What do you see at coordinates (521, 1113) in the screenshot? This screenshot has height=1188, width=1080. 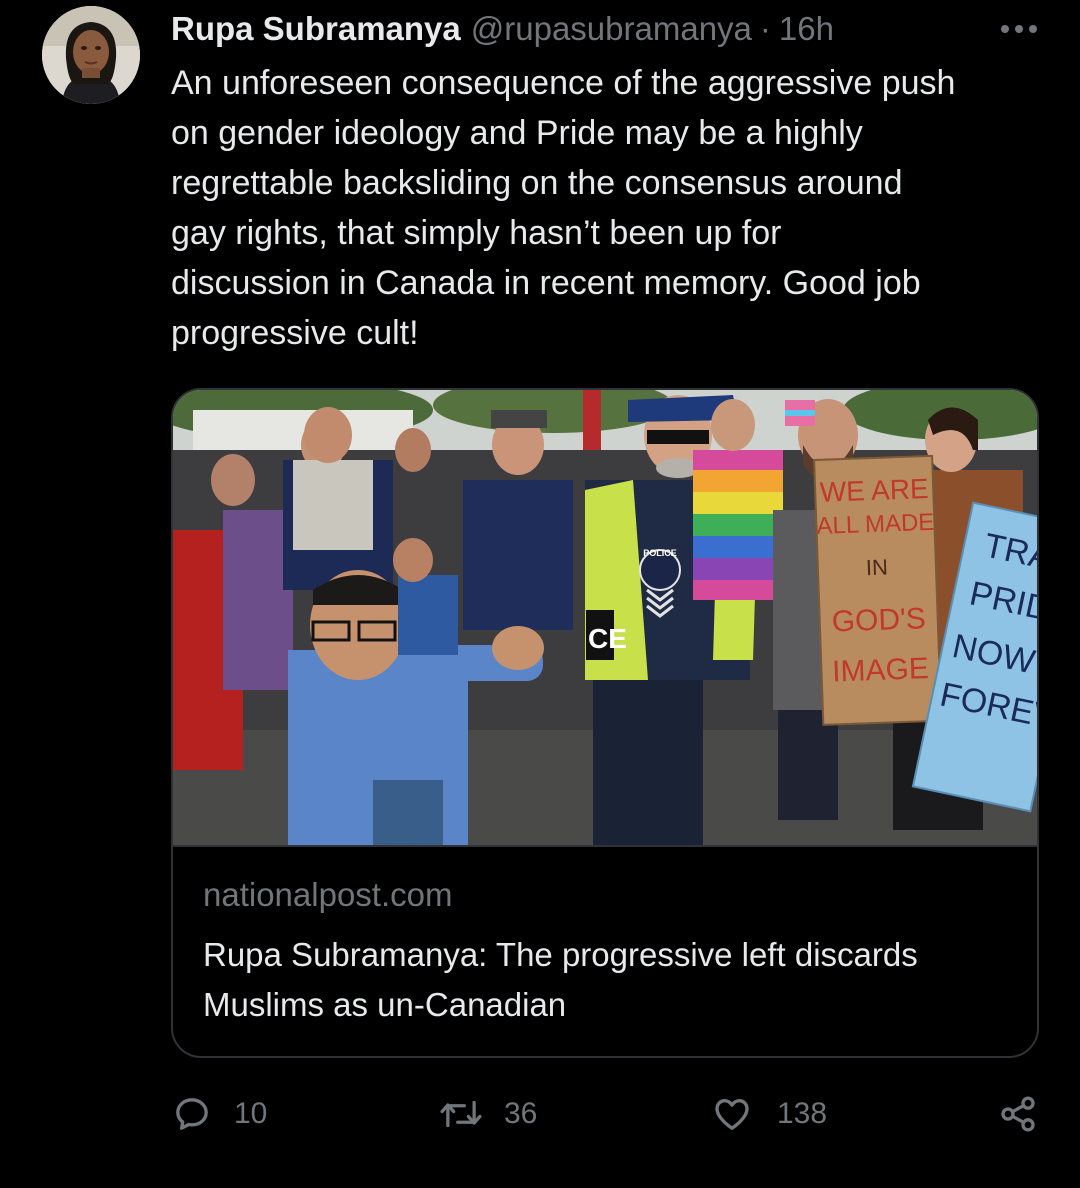 I see `retweet-count: 36` at bounding box center [521, 1113].